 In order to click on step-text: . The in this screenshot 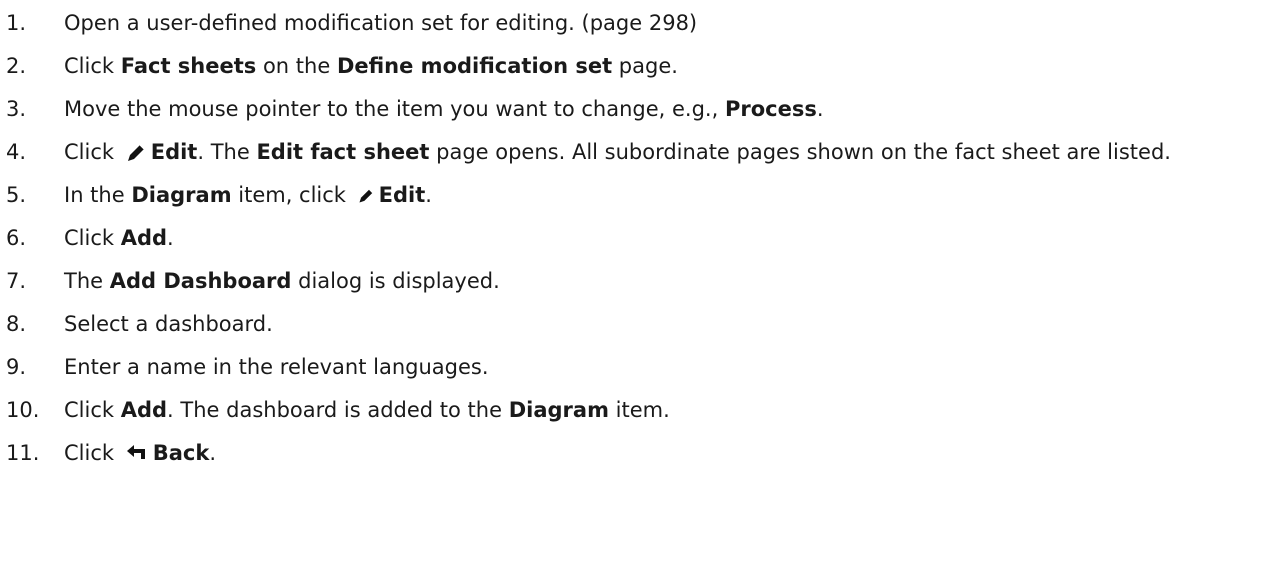, I will do `click(227, 152)`.